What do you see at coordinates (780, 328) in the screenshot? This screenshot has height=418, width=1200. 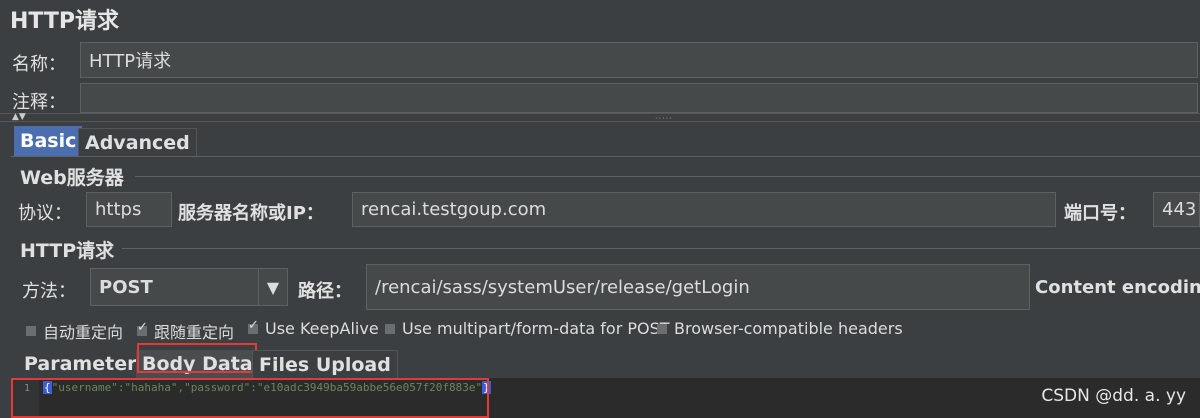 I see `browser-compatible-checkbox: Browser-compatible headers` at bounding box center [780, 328].